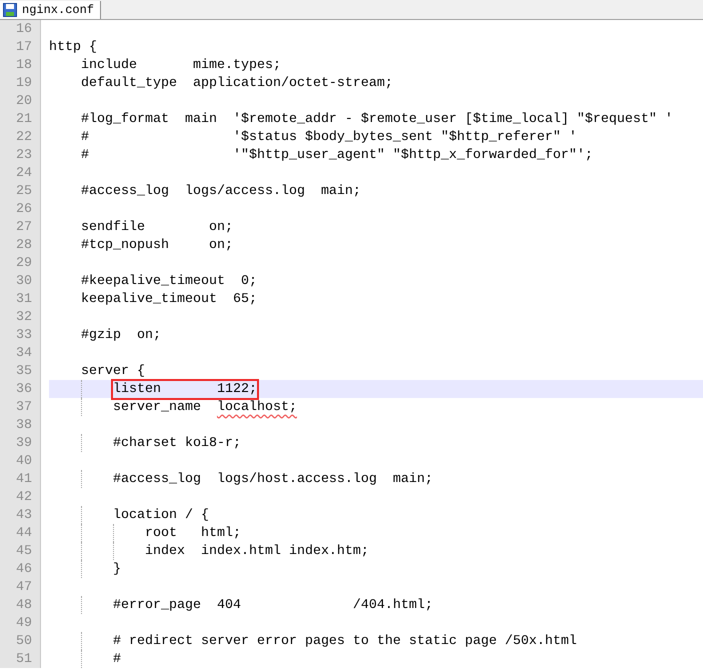 Image resolution: width=703 pixels, height=671 pixels. I want to click on line-number: 42, so click(24, 497).